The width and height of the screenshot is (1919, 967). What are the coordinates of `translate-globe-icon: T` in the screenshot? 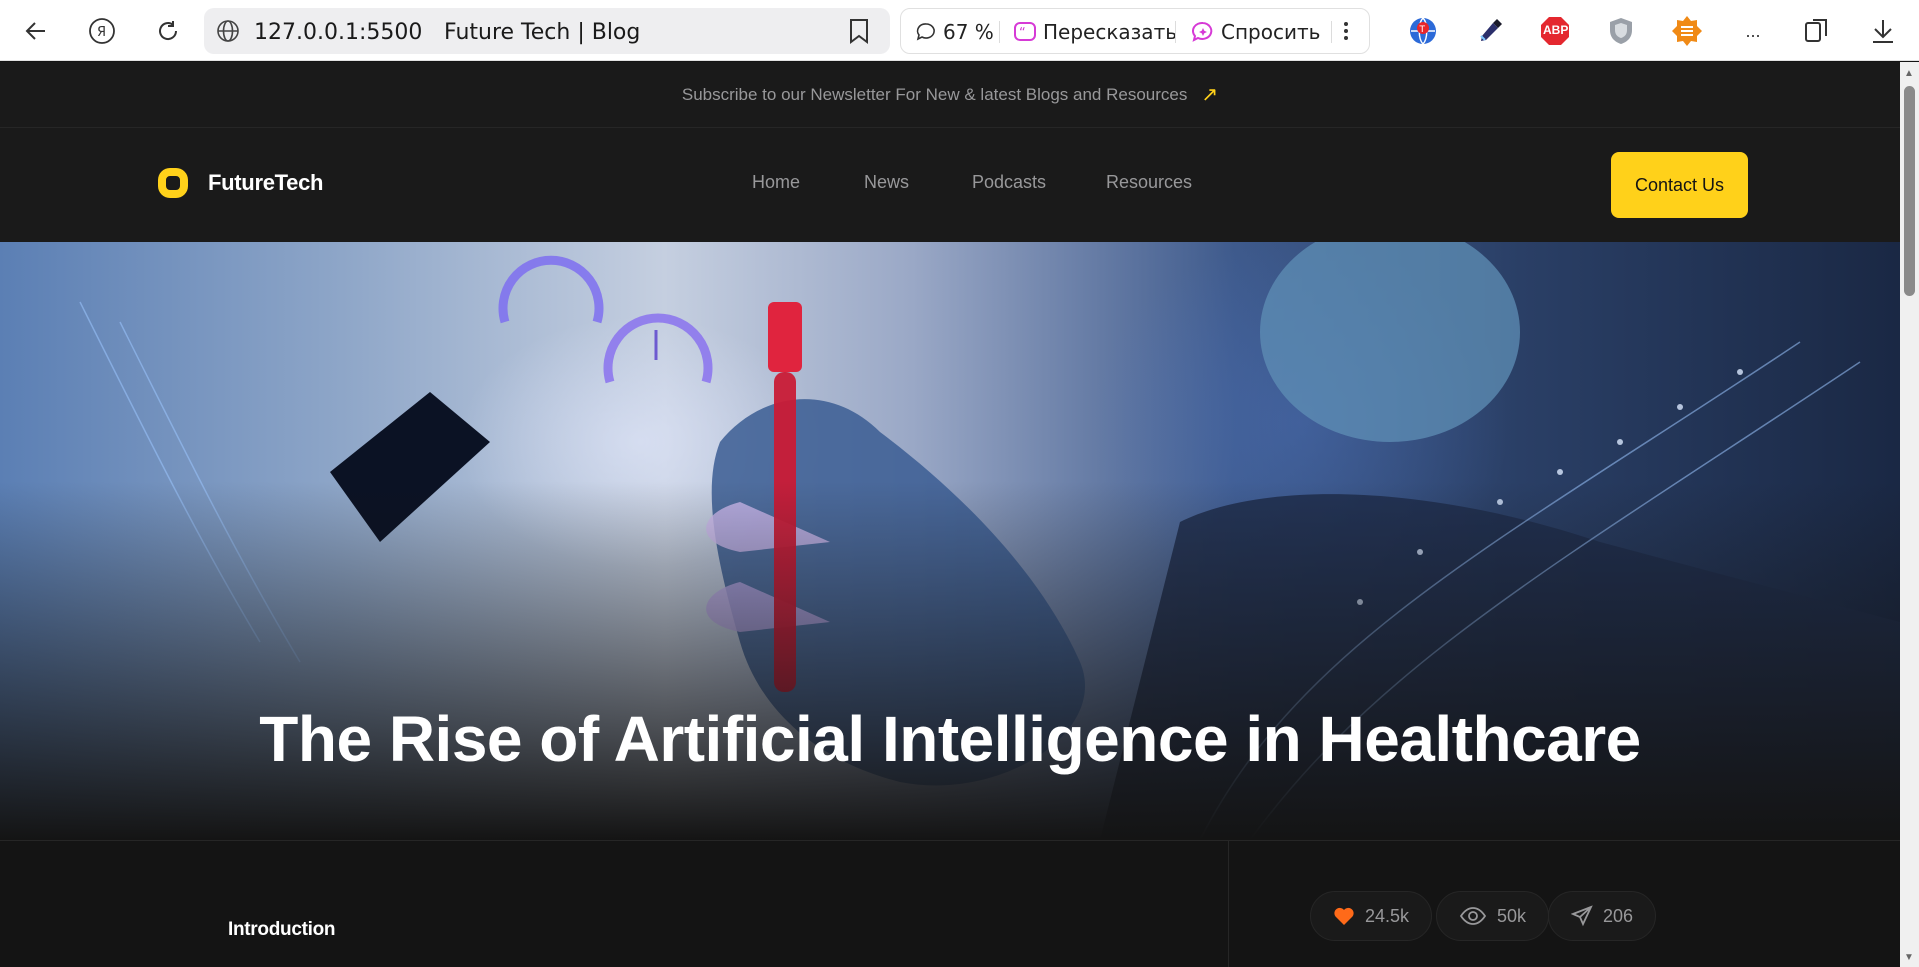 It's located at (1423, 31).